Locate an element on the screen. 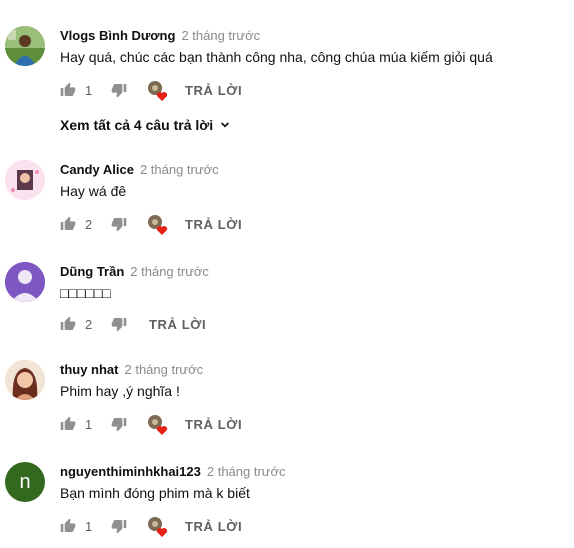 Image resolution: width=574 pixels, height=548 pixels. comment-header: Dũng Trần 2 tháng trước is located at coordinates (134, 271).